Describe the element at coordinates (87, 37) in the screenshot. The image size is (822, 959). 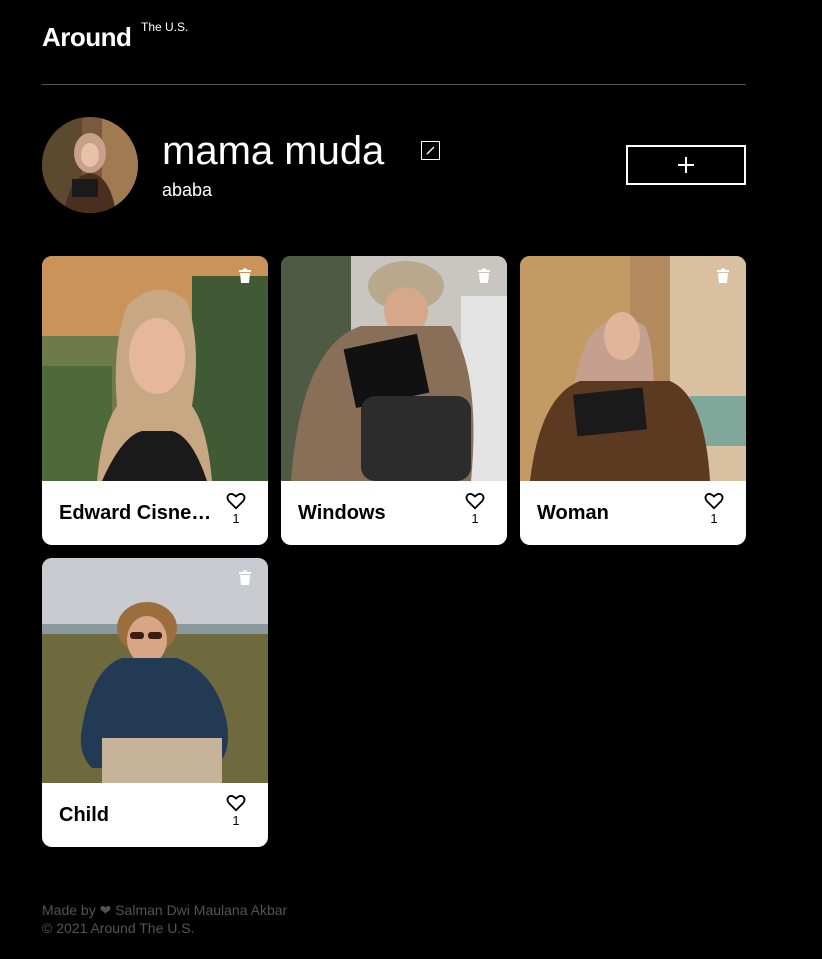
I see `logo: Around` at that location.